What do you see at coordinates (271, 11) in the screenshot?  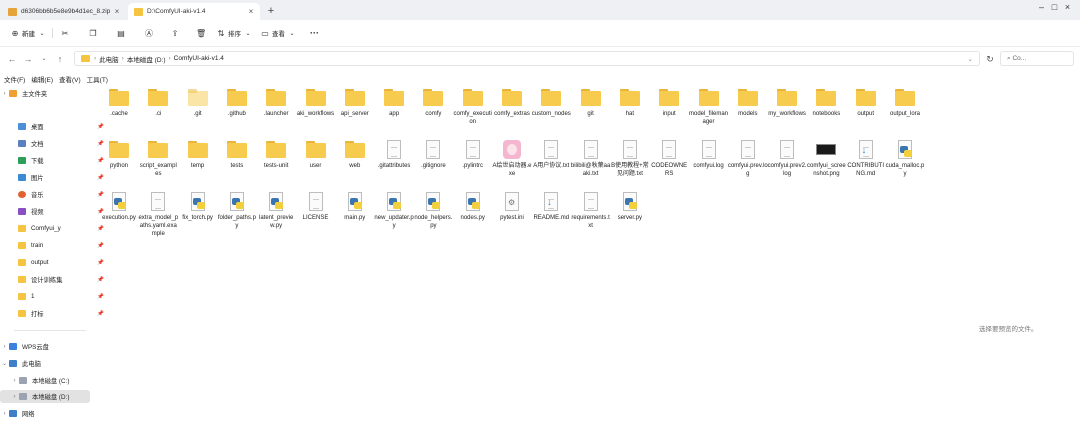 I see `new-tab-button: +` at bounding box center [271, 11].